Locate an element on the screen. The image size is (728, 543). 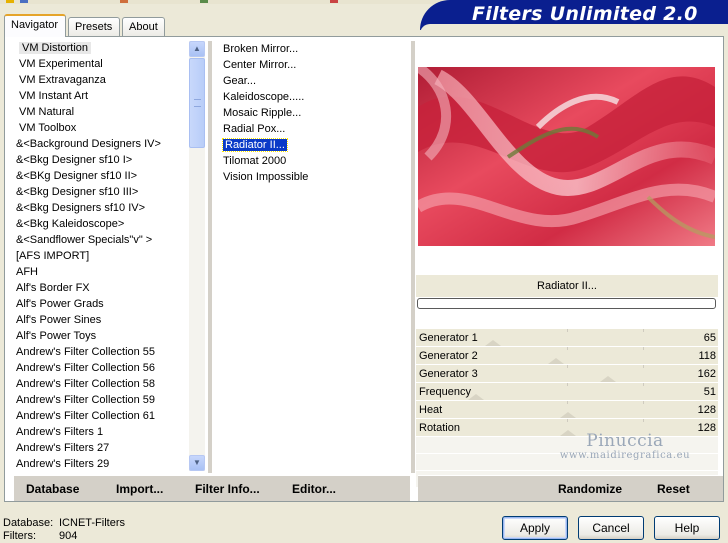
navigator-item-label: &<Bkg Kaleidoscope> is located at coordinates (70, 224).